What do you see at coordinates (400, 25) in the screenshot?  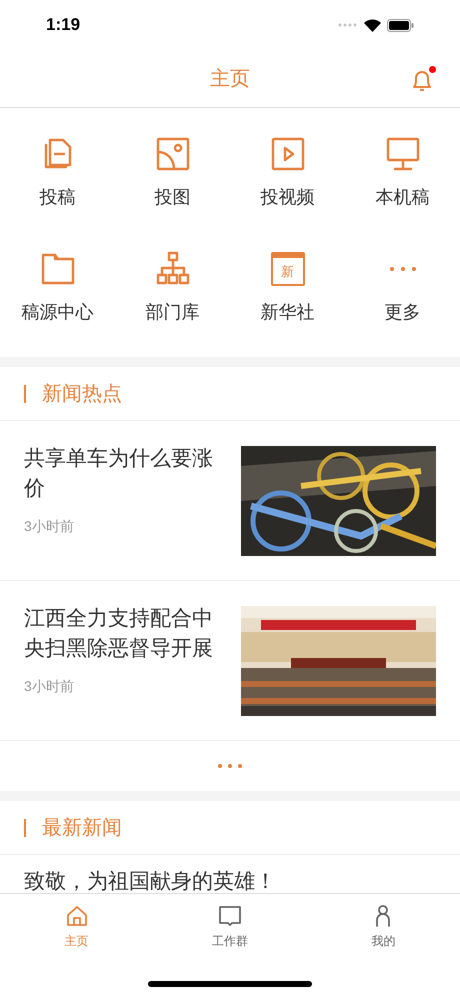 I see `battery-icon` at bounding box center [400, 25].